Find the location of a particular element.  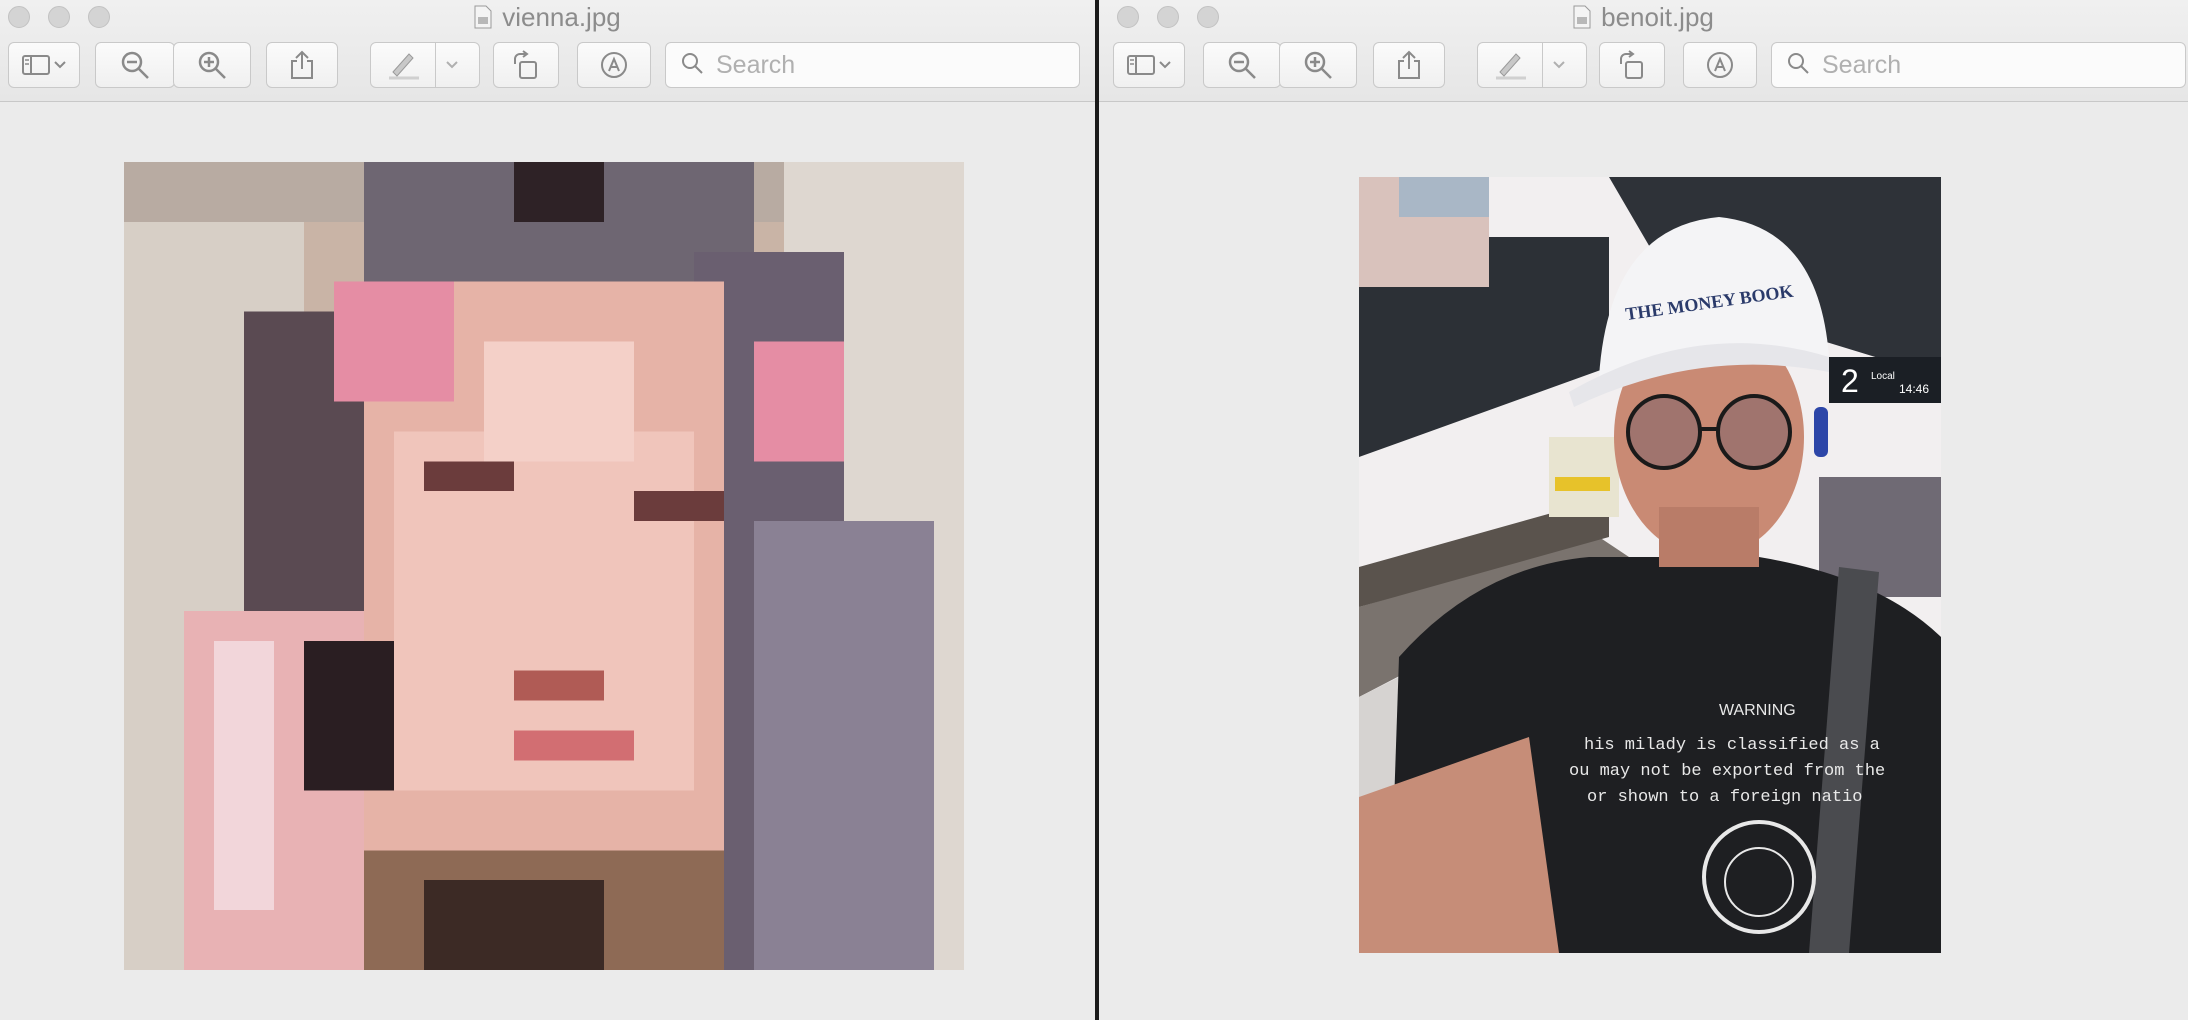

shirt-line: or shown to a foreign natio is located at coordinates (1724, 797).